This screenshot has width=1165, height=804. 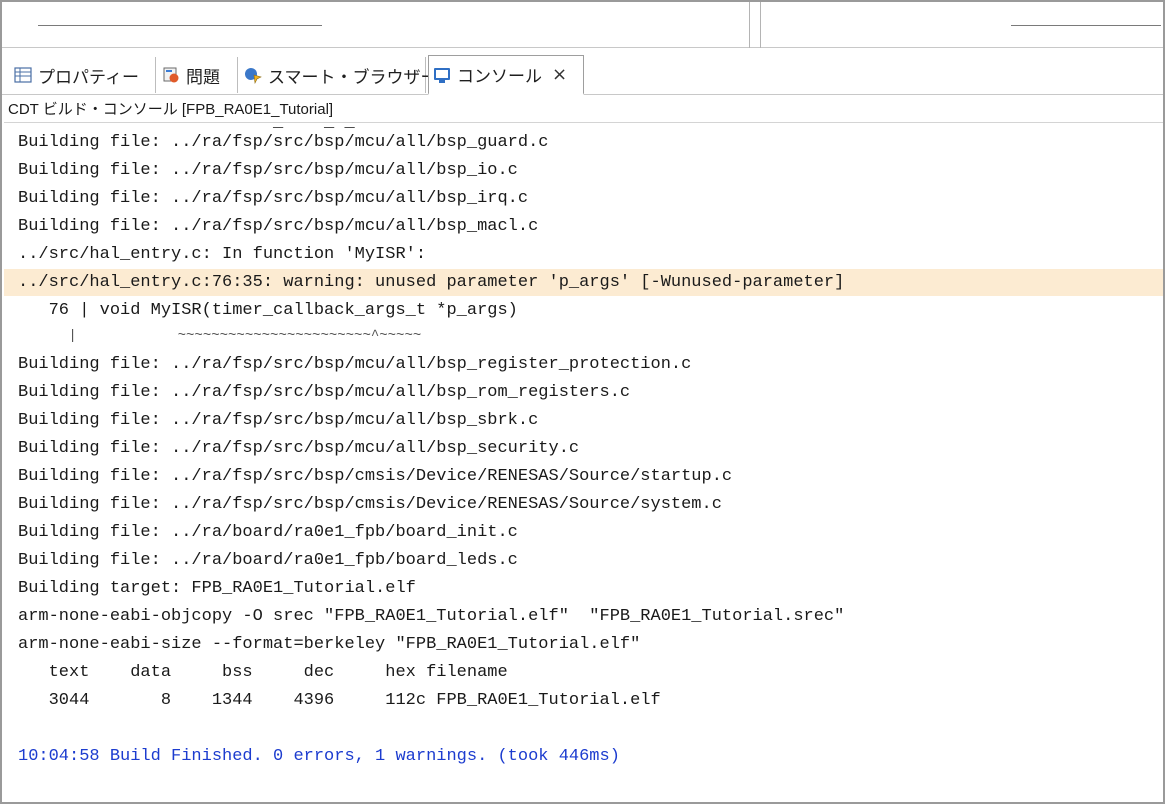 What do you see at coordinates (171, 109) in the screenshot?
I see `console-title: CDT ビルド・コンソール [FPB_RA0E1_Tutorial]` at bounding box center [171, 109].